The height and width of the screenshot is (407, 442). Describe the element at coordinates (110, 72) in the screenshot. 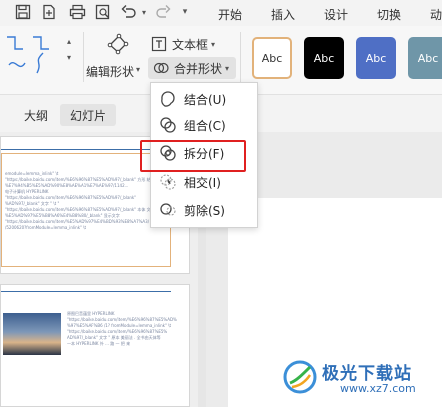

I see `edit-shape-label: 编辑形状` at that location.